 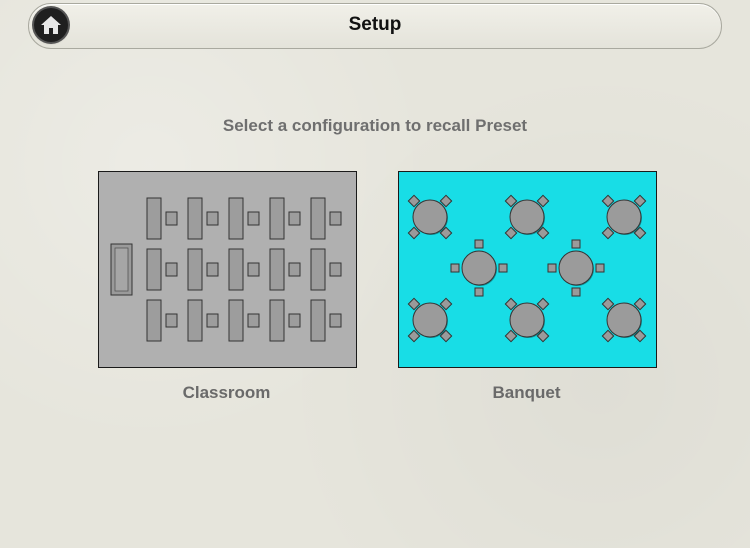 I want to click on lectern-top, so click(x=121, y=269).